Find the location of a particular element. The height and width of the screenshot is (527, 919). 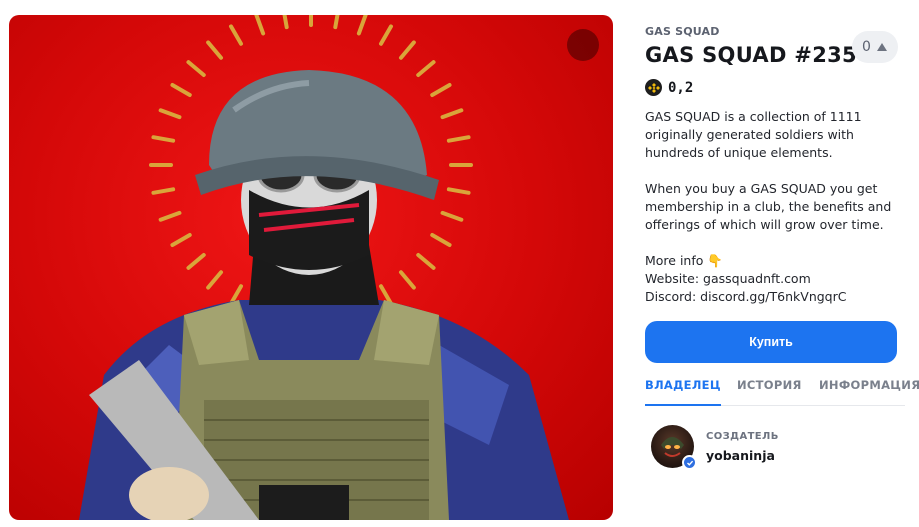

expand-button is located at coordinates (583, 45).